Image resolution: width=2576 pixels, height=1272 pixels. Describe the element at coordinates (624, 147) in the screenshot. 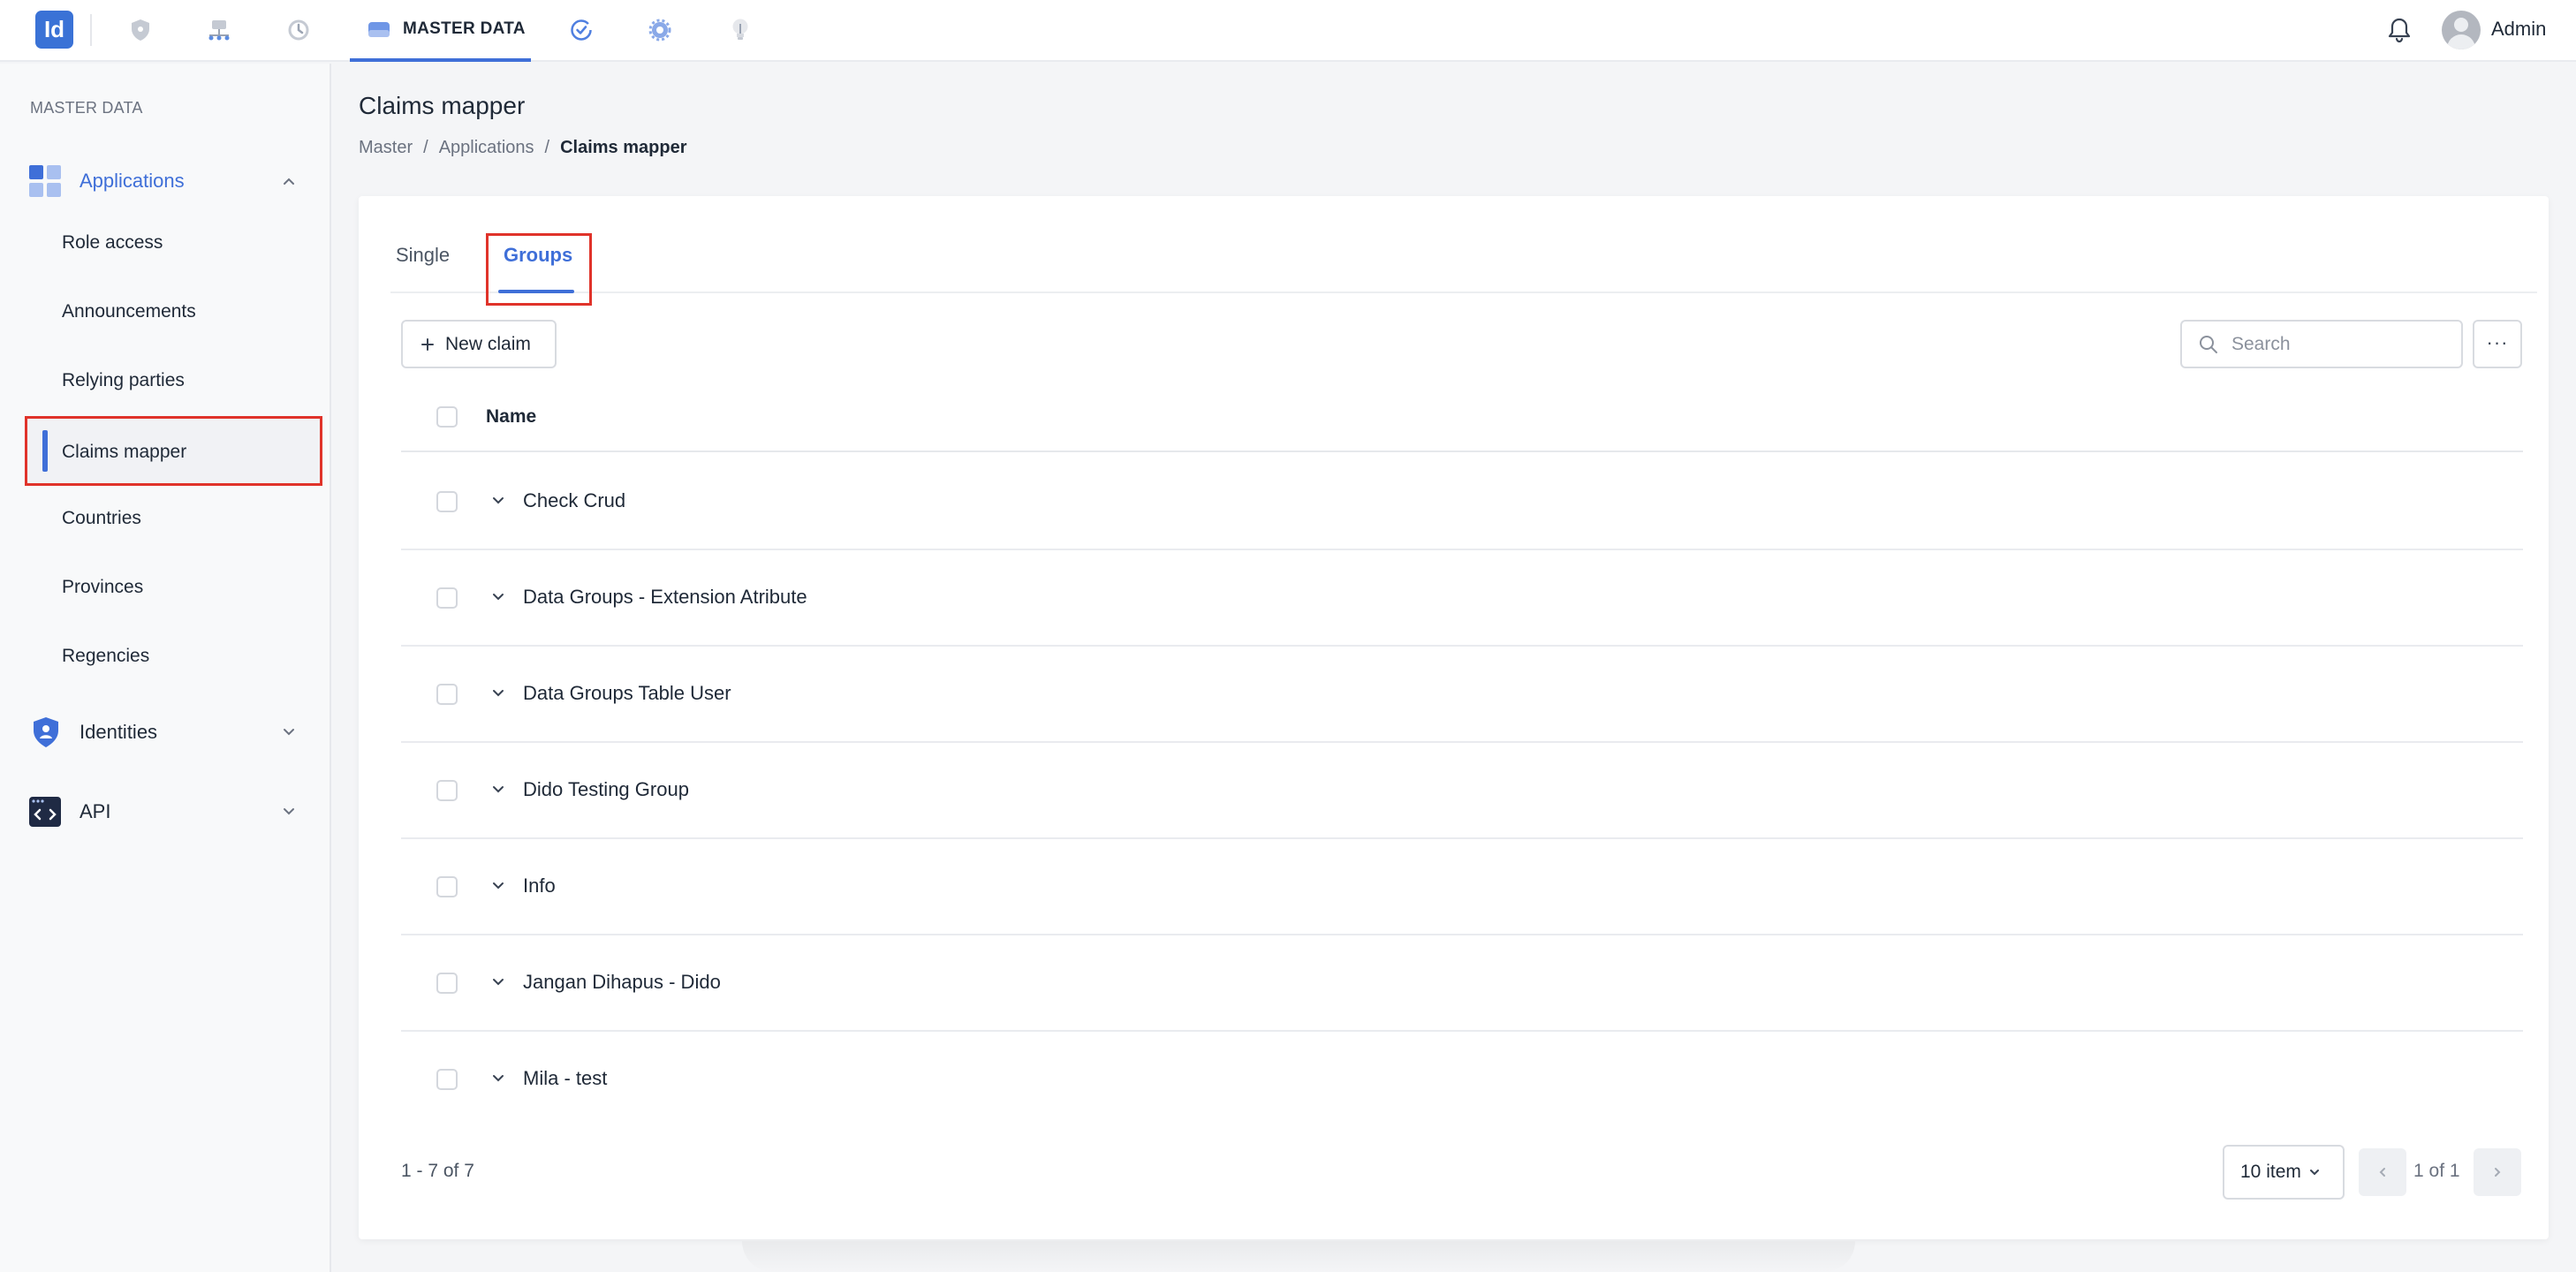

I see `breadcrumb-current: Claims mapper` at that location.